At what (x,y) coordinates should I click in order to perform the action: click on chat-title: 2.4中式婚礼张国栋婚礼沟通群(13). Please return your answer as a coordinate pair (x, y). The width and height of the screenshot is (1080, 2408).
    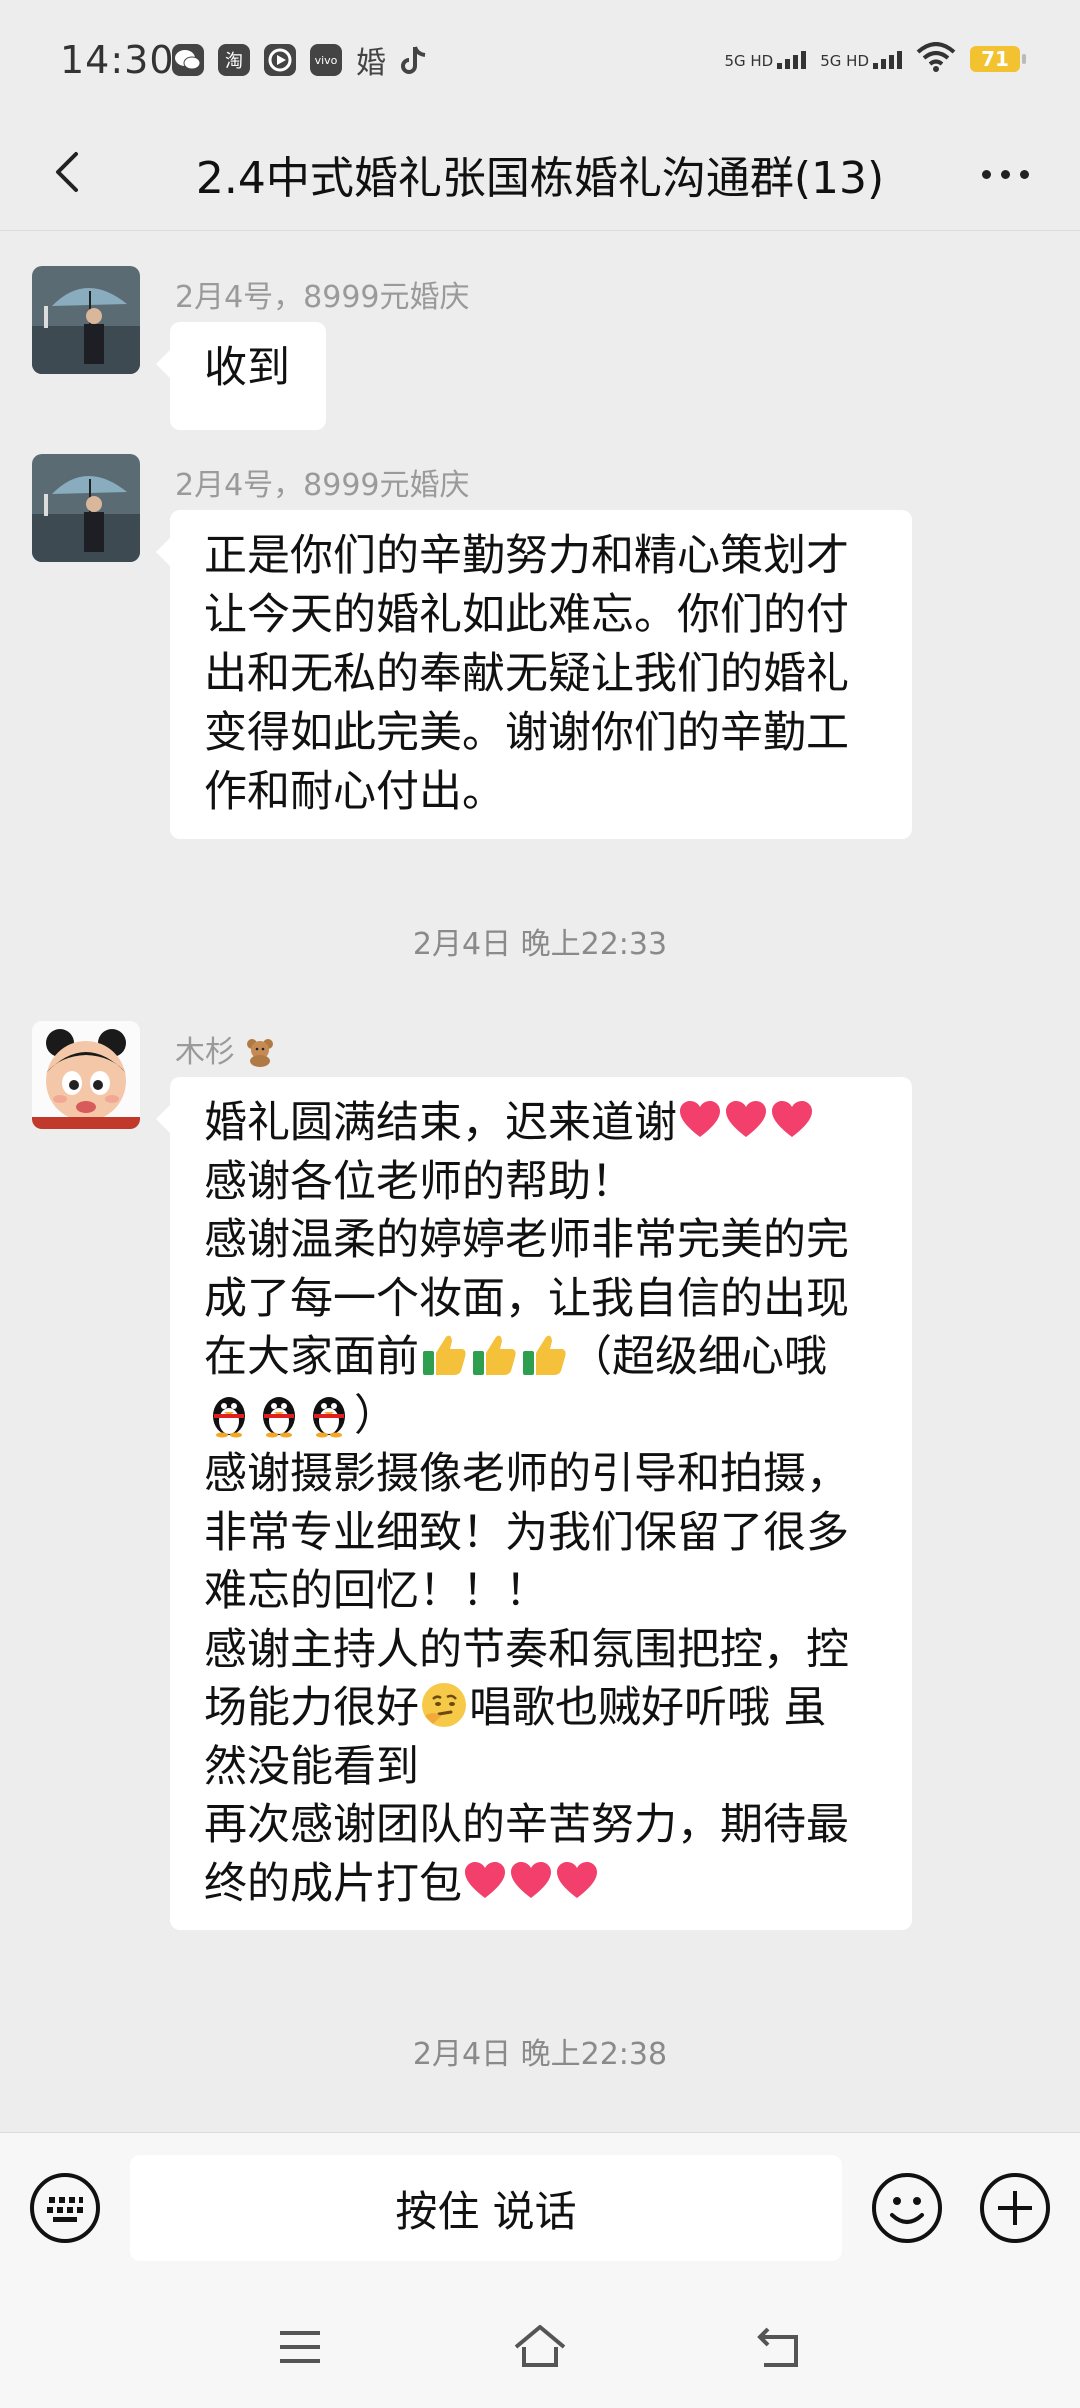
    Looking at the image, I should click on (540, 178).